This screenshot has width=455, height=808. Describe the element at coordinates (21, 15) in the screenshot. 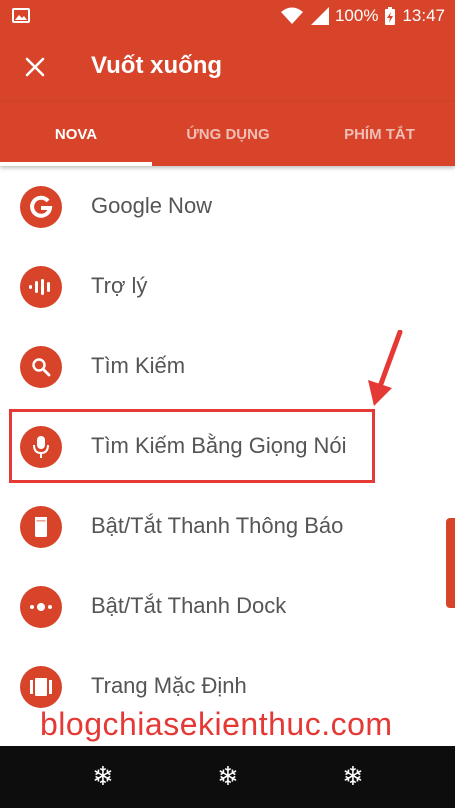

I see `image-icon` at that location.